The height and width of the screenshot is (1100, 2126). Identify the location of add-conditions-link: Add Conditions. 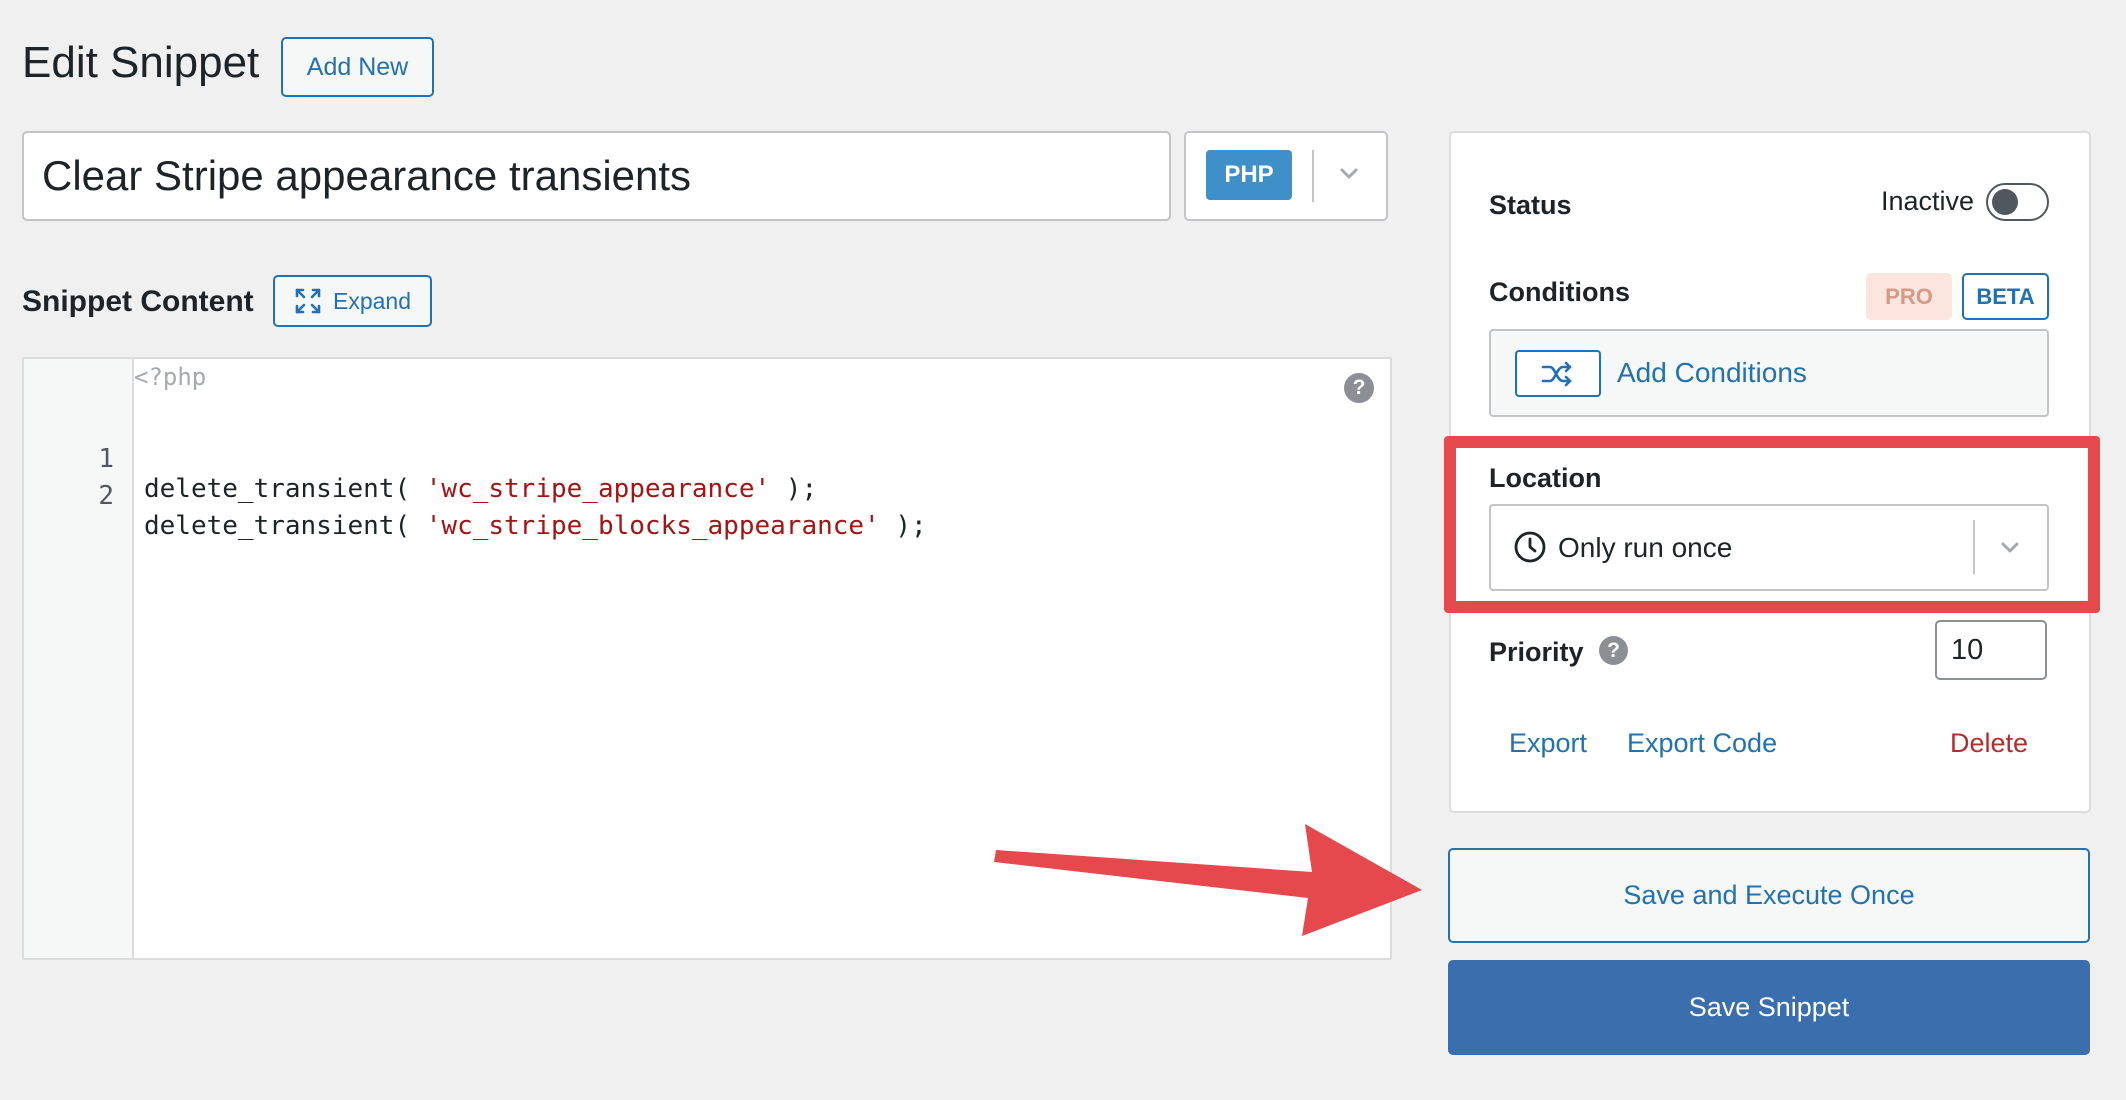
(1712, 373).